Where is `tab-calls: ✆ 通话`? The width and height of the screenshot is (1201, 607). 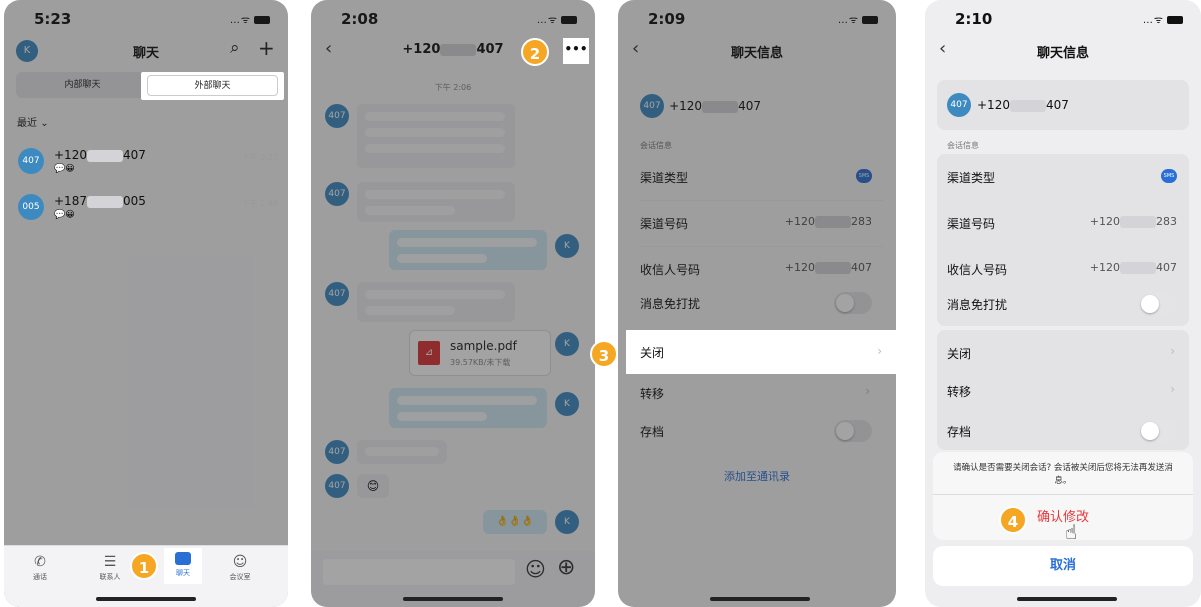 tab-calls: ✆ 通话 is located at coordinates (40, 568).